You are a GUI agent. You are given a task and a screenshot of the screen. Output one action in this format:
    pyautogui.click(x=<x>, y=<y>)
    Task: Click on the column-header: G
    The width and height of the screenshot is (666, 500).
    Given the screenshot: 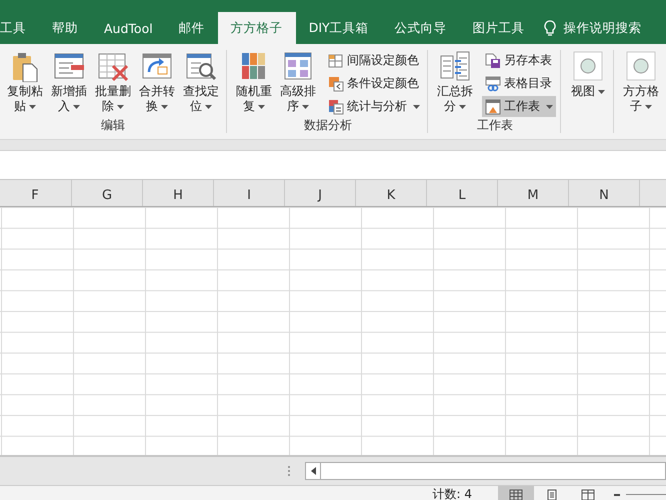 What is the action you would take?
    pyautogui.click(x=107, y=195)
    